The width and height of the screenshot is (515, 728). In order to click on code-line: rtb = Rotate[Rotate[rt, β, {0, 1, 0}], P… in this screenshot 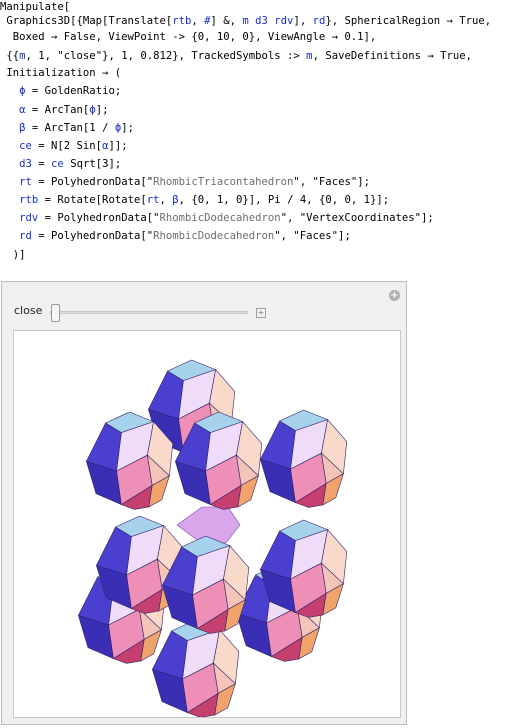, I will do `click(204, 200)`.